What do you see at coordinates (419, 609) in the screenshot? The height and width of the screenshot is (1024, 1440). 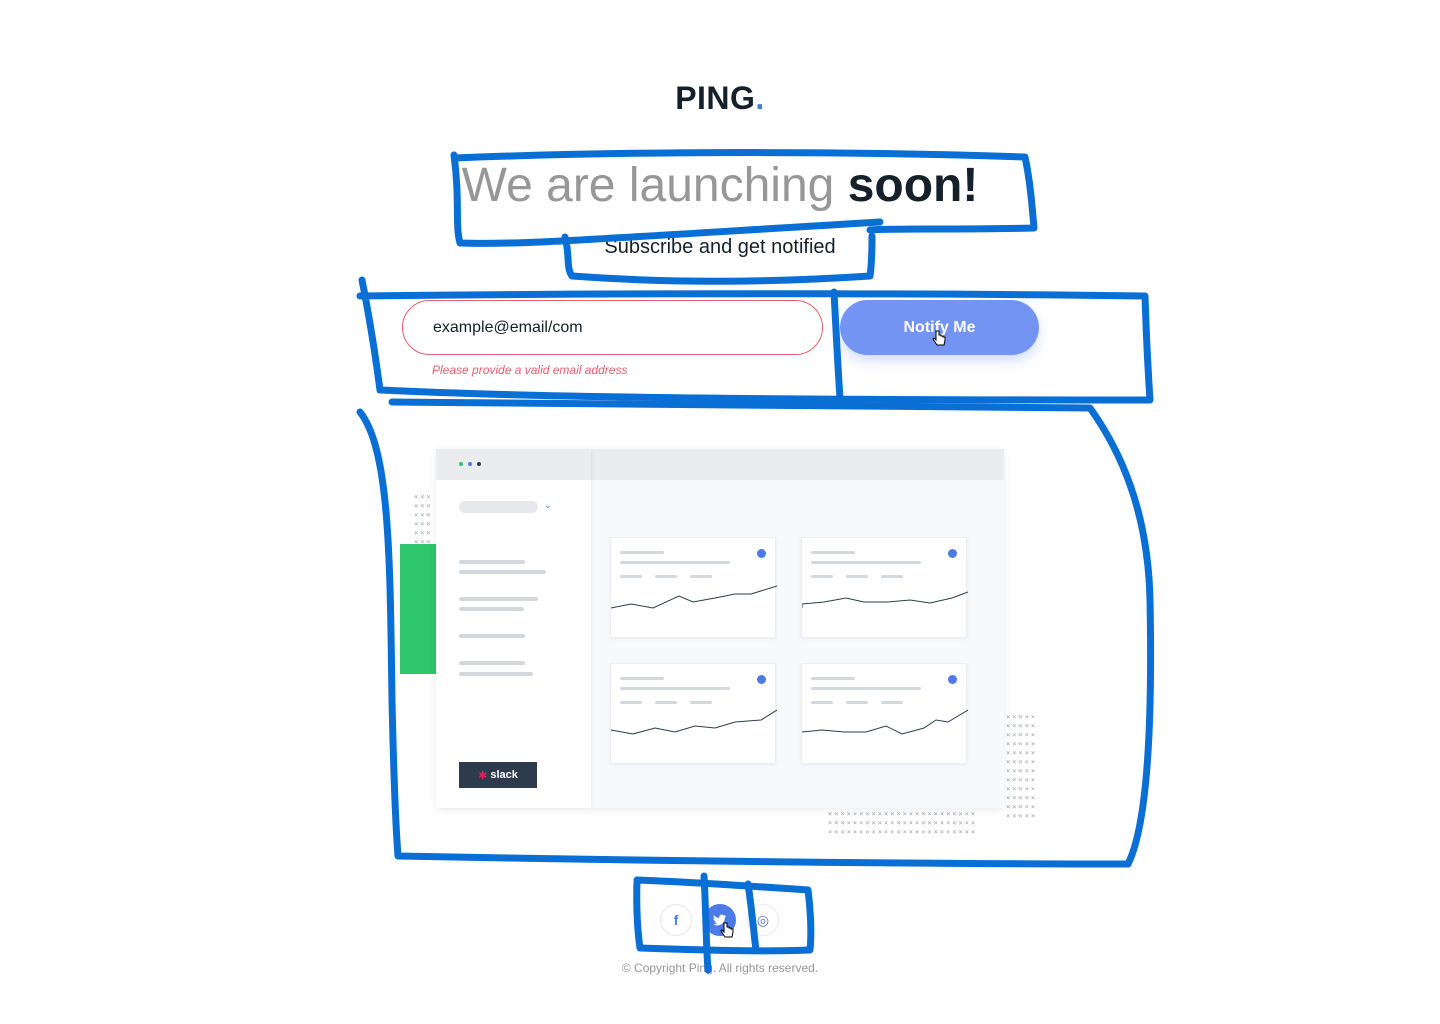 I see `green-accent-bar` at bounding box center [419, 609].